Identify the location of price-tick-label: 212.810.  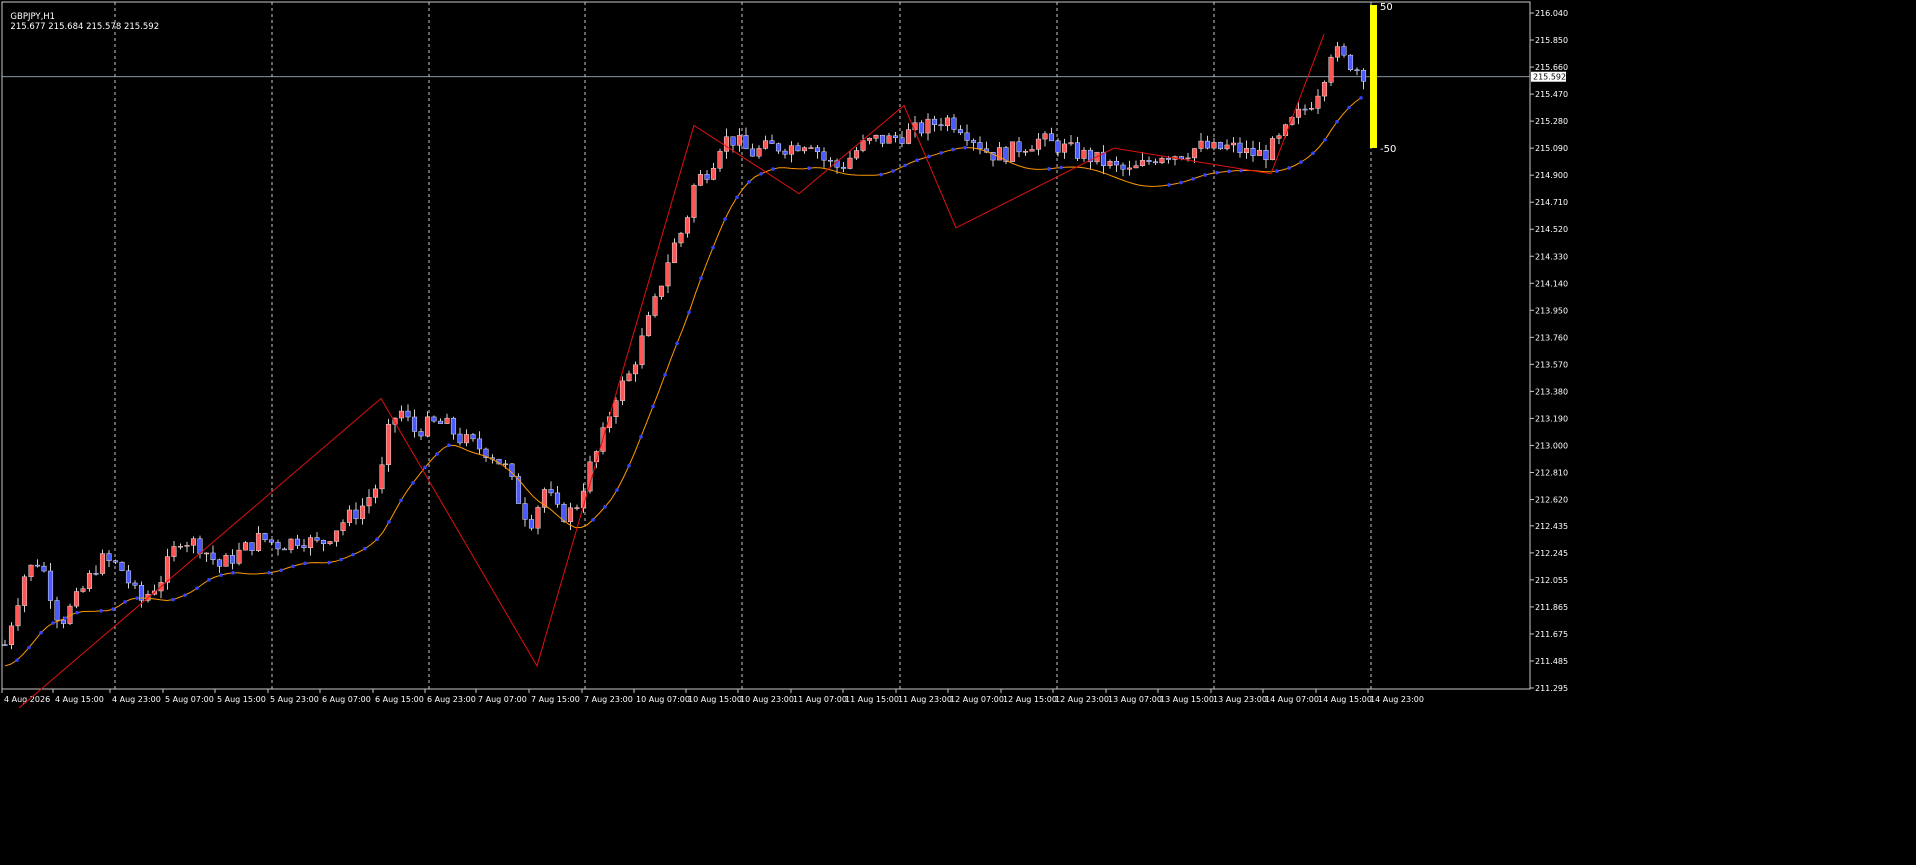
(1551, 472).